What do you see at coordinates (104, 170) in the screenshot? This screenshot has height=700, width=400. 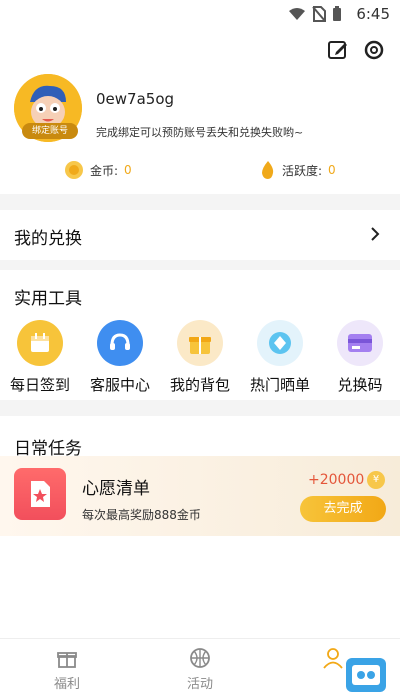 I see `coins-label: 金币:` at bounding box center [104, 170].